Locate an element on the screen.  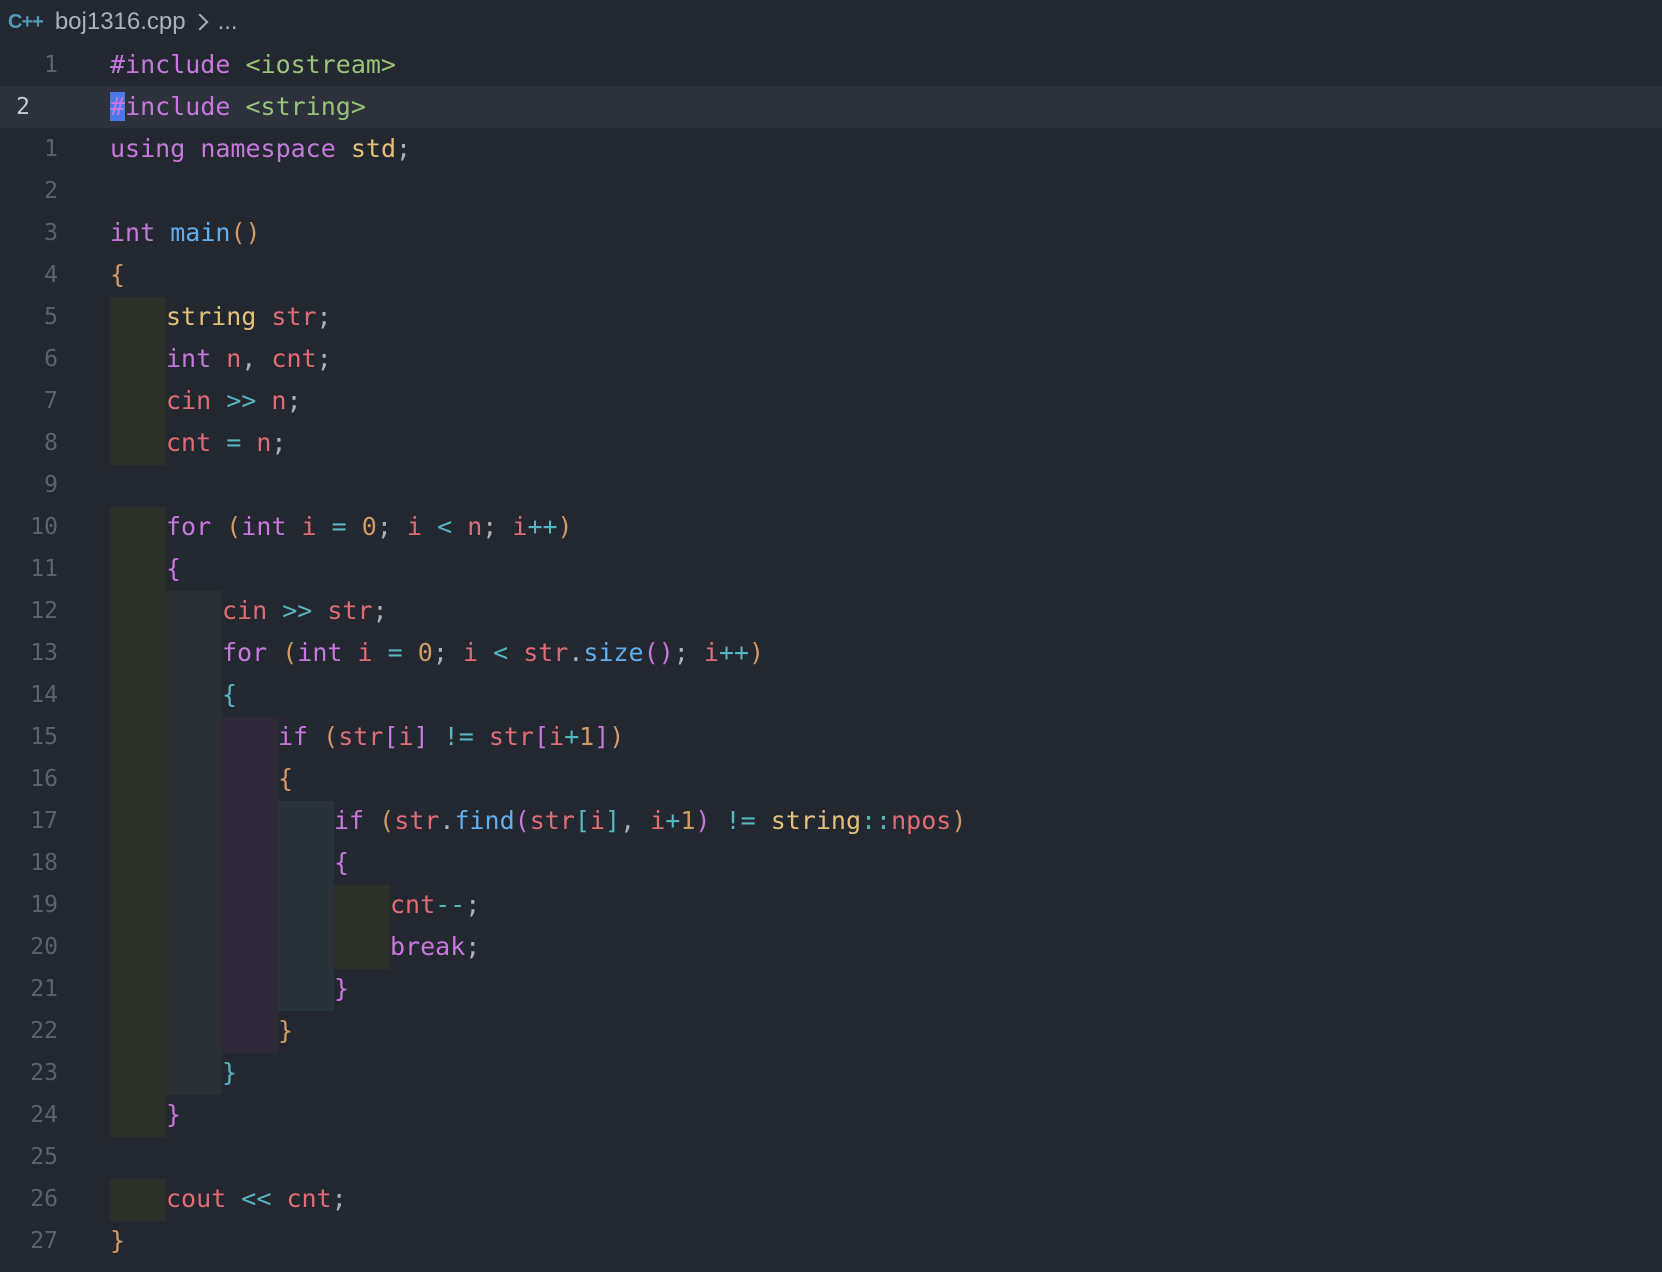
code-line: 27} is located at coordinates (831, 1241).